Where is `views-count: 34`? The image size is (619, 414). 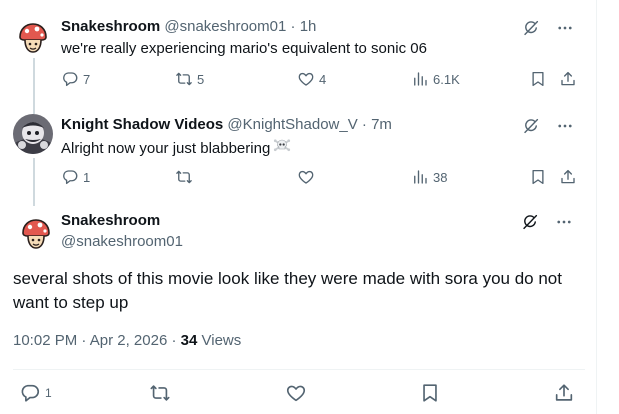
views-count: 34 is located at coordinates (189, 340).